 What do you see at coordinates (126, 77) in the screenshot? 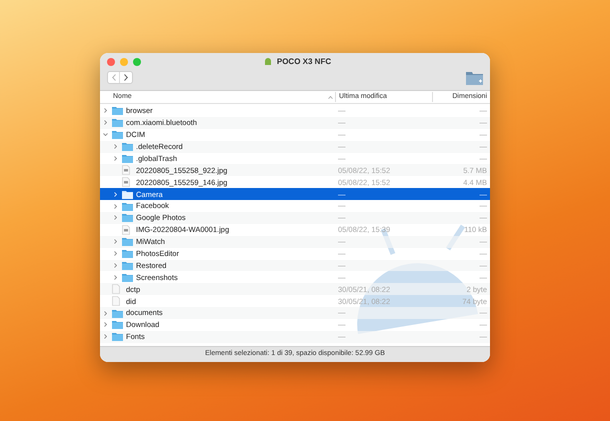
I see `forward-icon` at bounding box center [126, 77].